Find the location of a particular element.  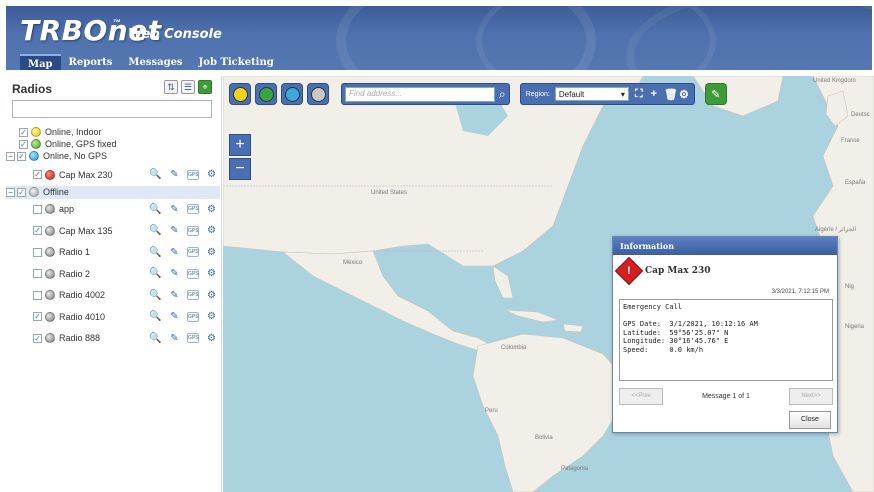

map-label-peru: Peru is located at coordinates (491, 411).